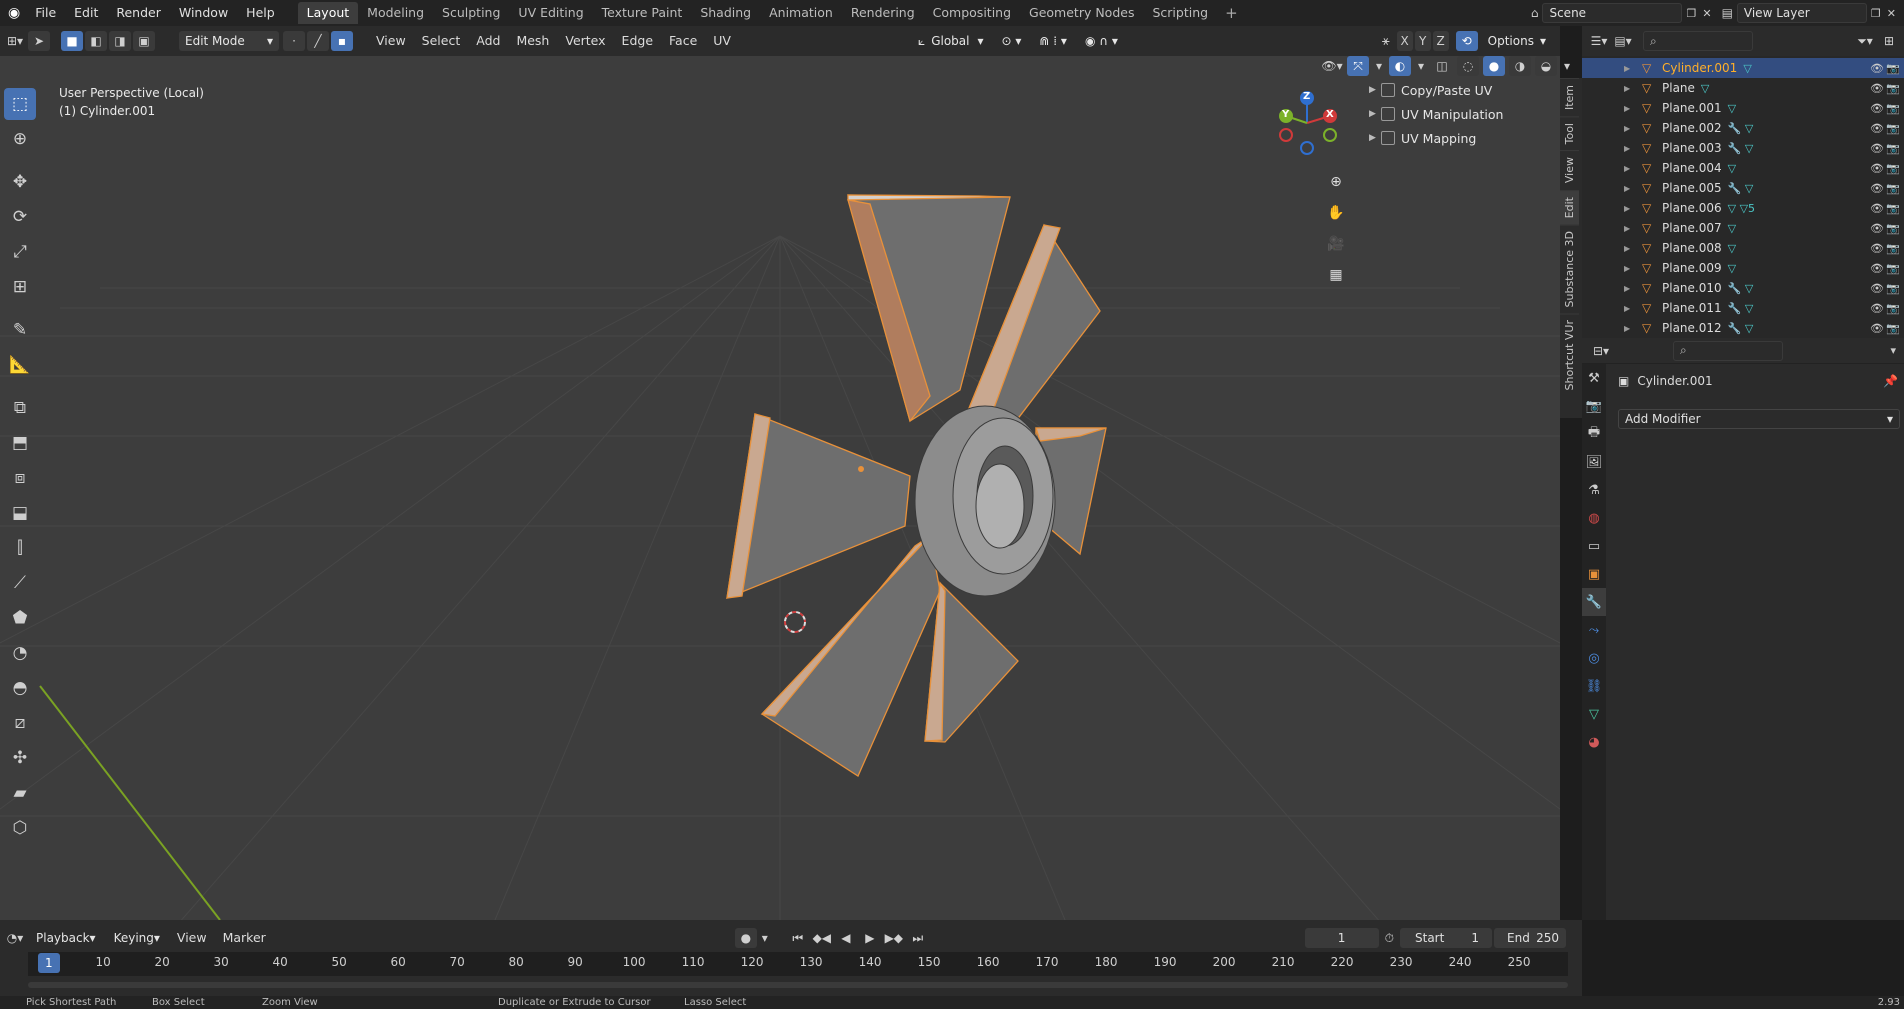 This screenshot has height=1009, width=1904. I want to click on tweak-tool-icon: ➤, so click(39, 41).